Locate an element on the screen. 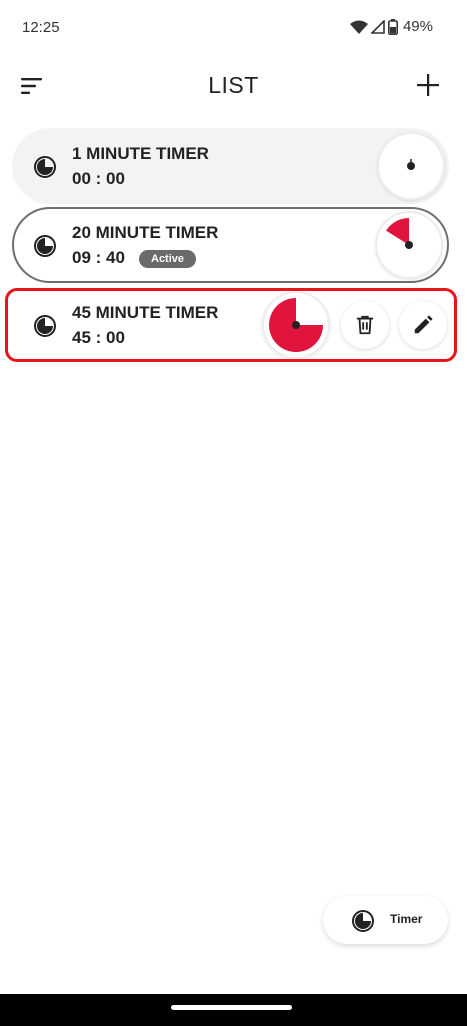 Image resolution: width=467 pixels, height=1026 pixels. home-handle is located at coordinates (231, 1007).